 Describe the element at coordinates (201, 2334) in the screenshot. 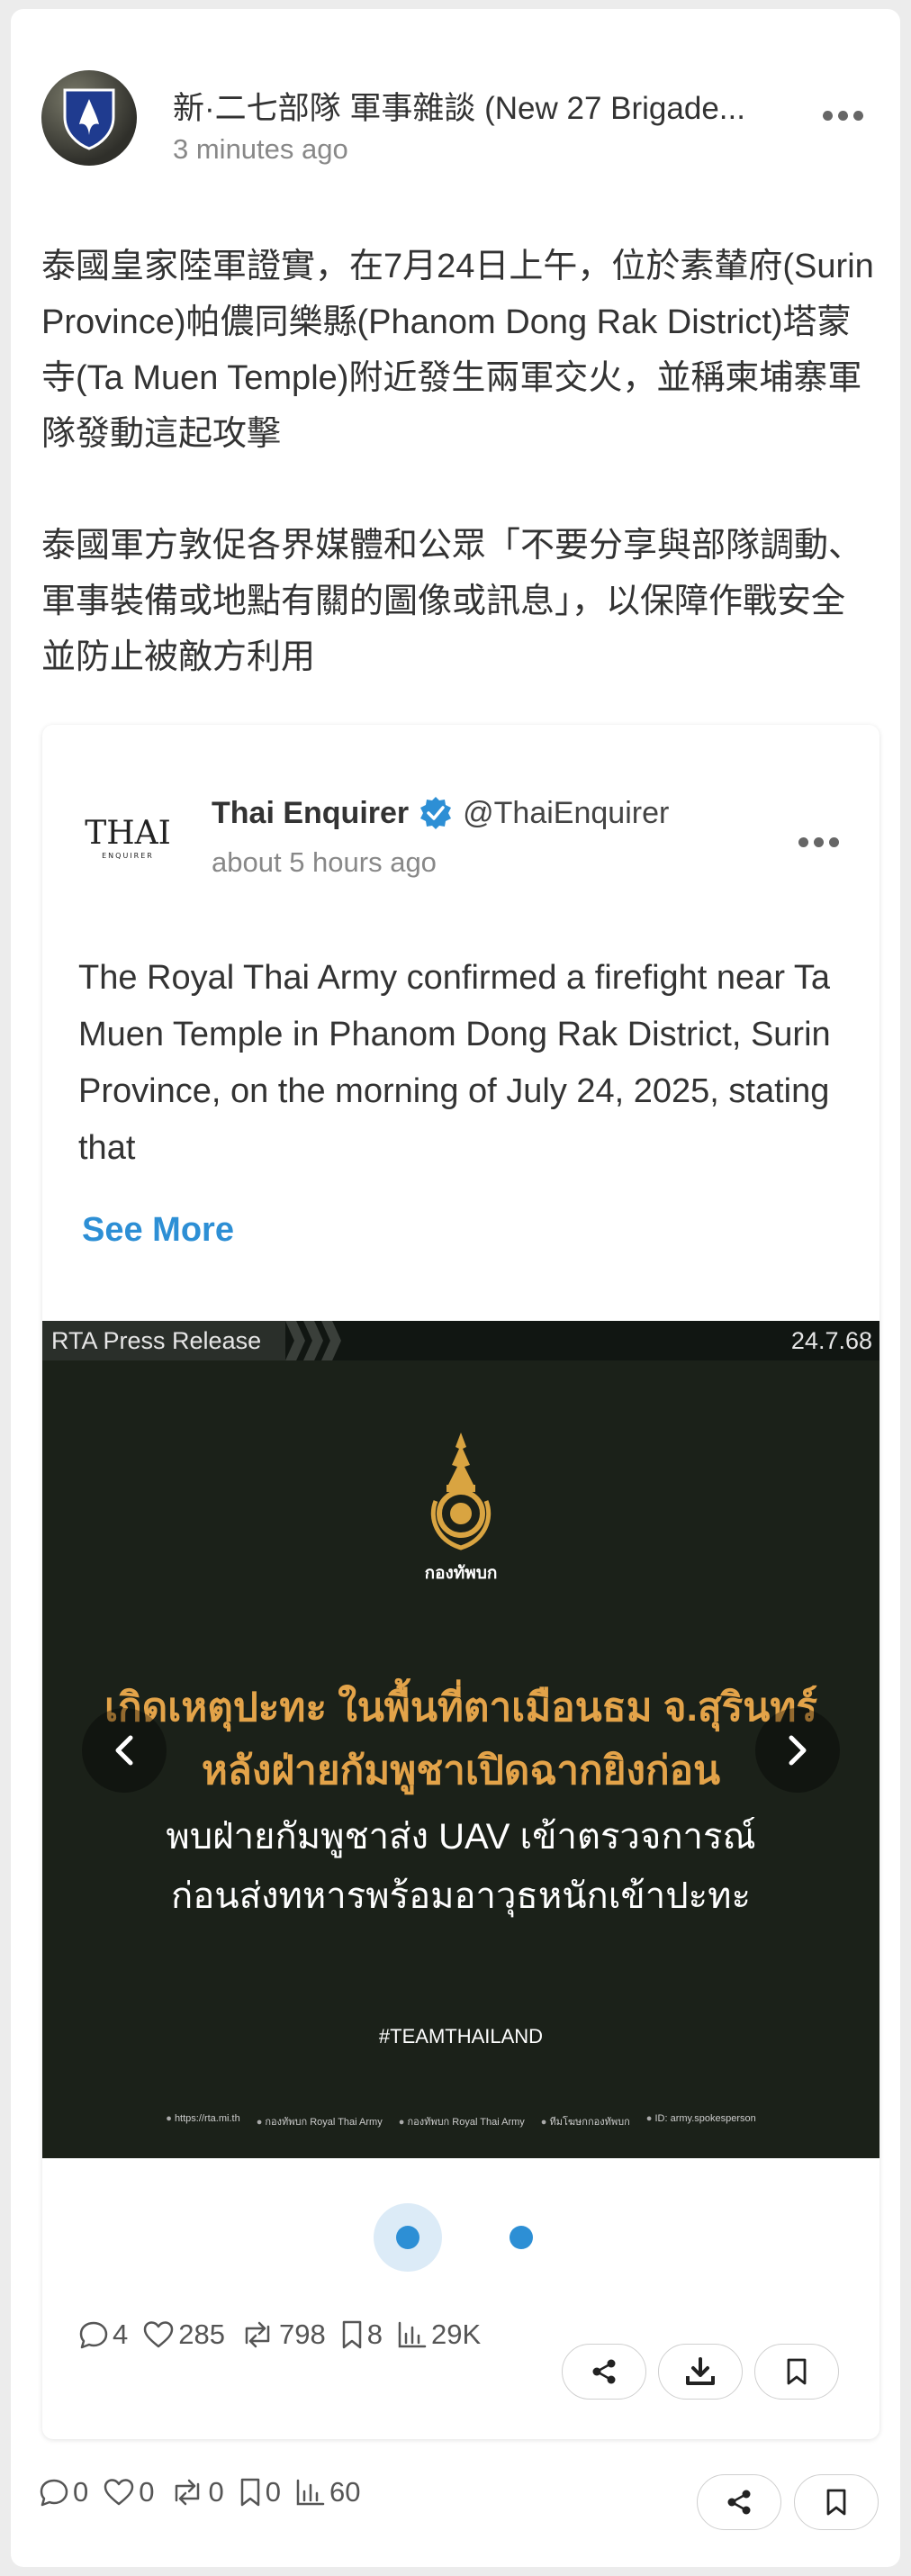

I see `likes-count: 285` at that location.